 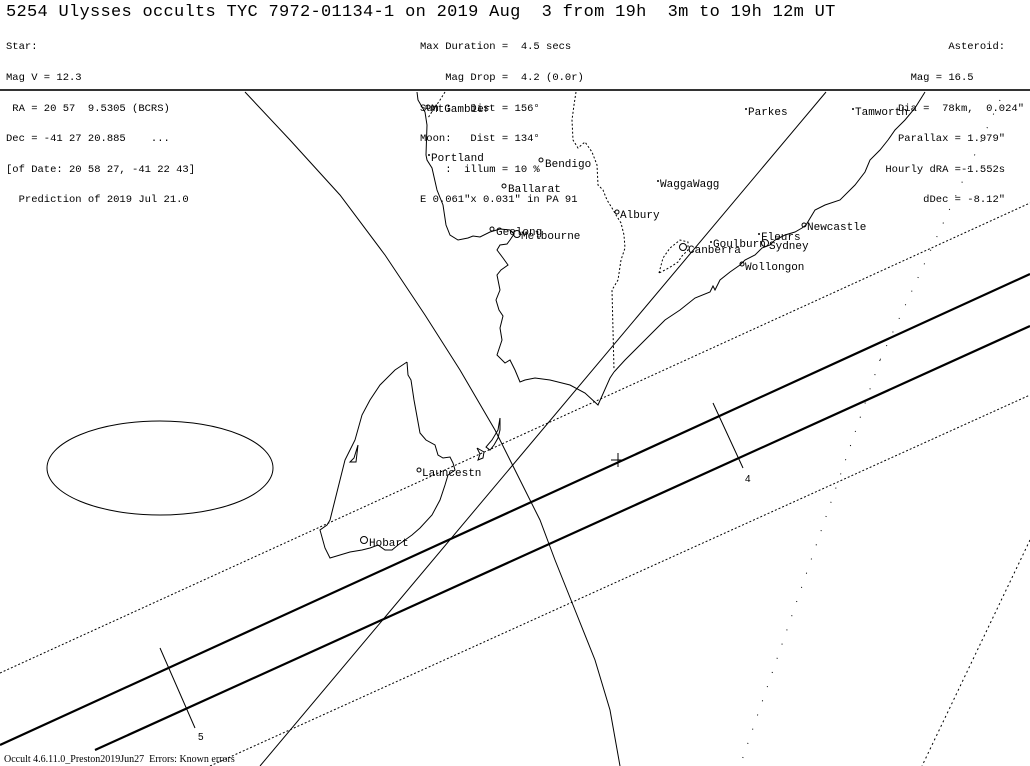 I want to click on city-mtgambier: MtGambier, so click(x=457, y=110).